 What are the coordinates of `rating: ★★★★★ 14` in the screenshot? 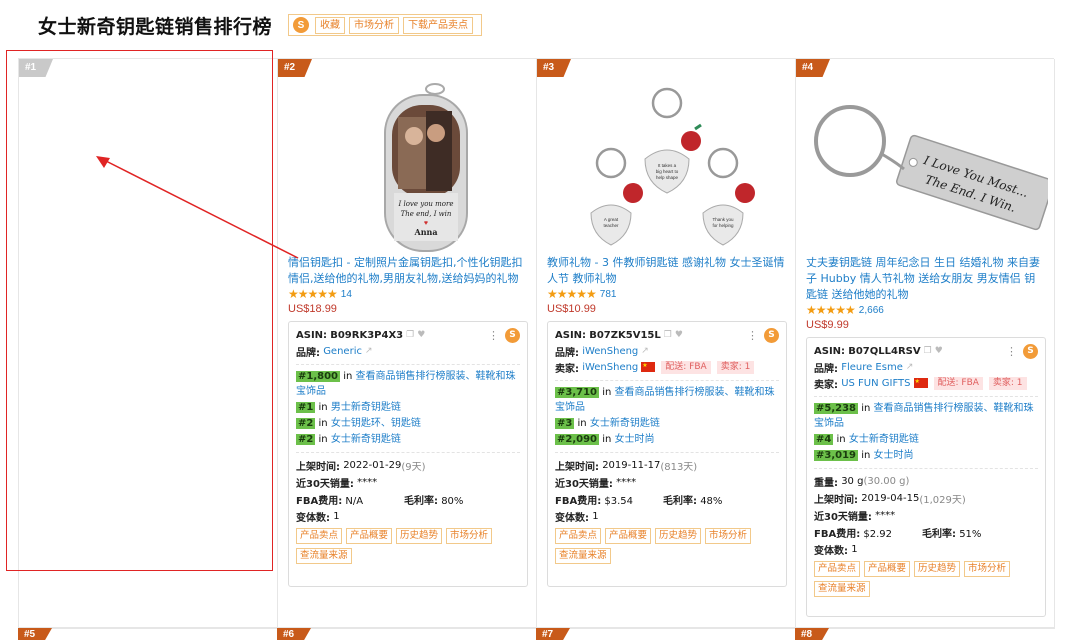 It's located at (320, 294).